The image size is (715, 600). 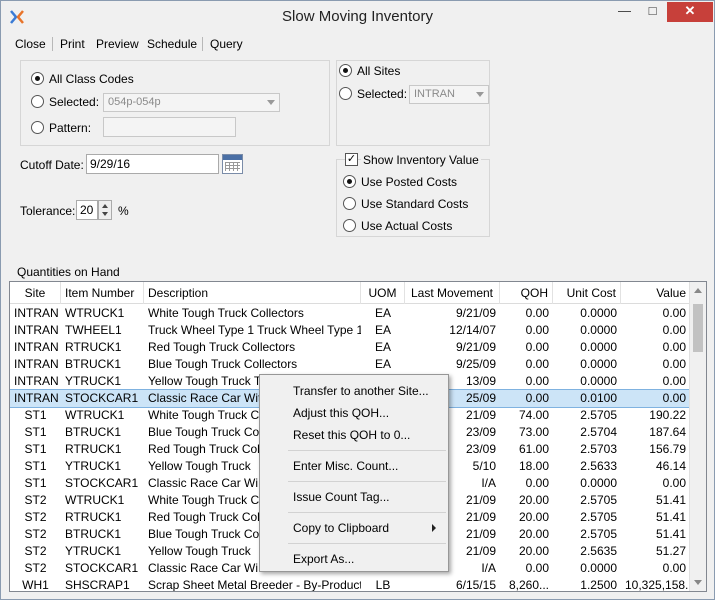 I want to click on spin-down-icon, so click(x=105, y=214).